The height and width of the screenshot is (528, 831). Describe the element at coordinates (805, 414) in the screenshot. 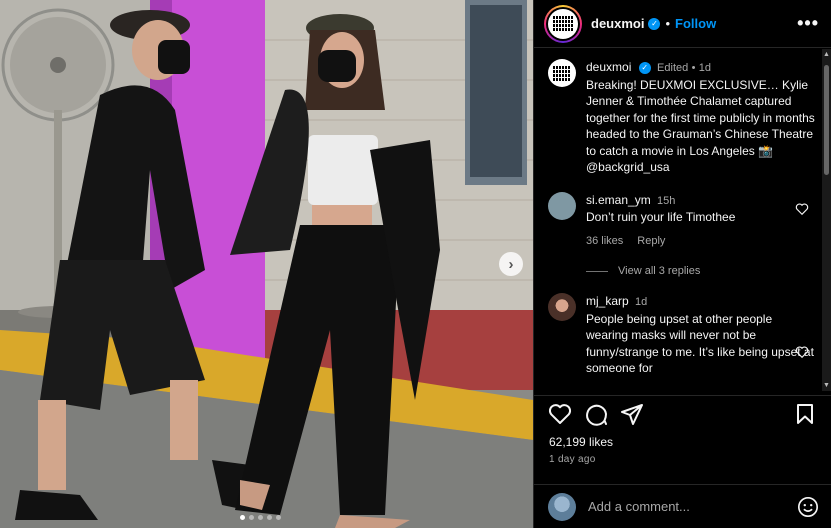

I see `bookmark-icon` at that location.